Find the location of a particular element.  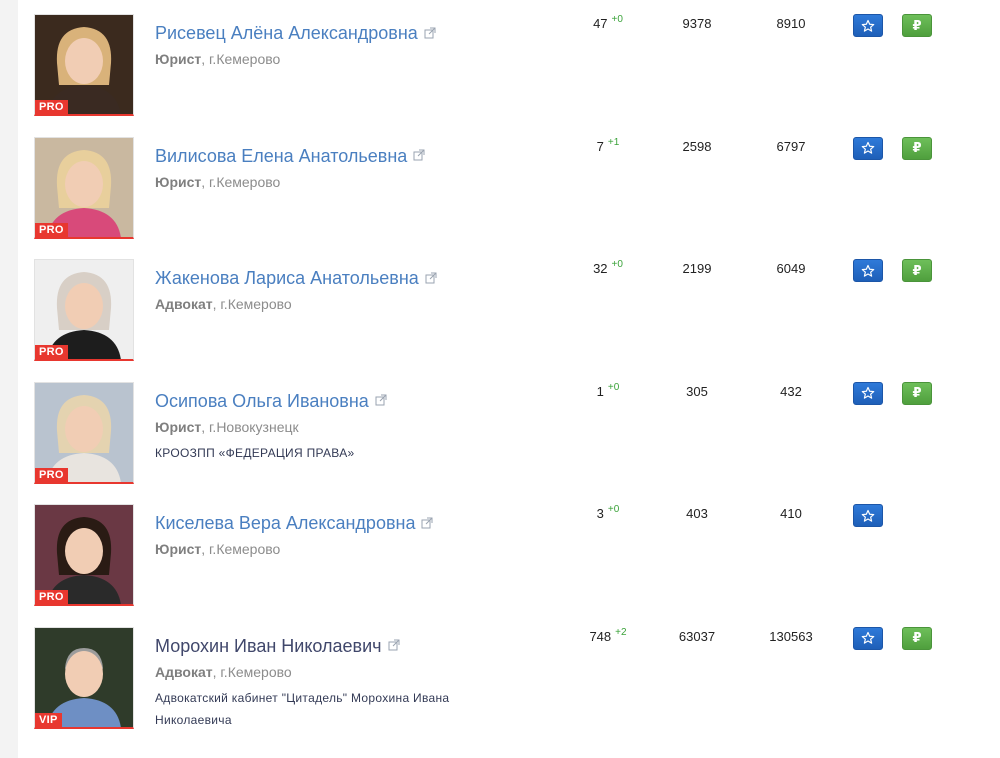

stat-thanks: 8910 is located at coordinates (791, 23).